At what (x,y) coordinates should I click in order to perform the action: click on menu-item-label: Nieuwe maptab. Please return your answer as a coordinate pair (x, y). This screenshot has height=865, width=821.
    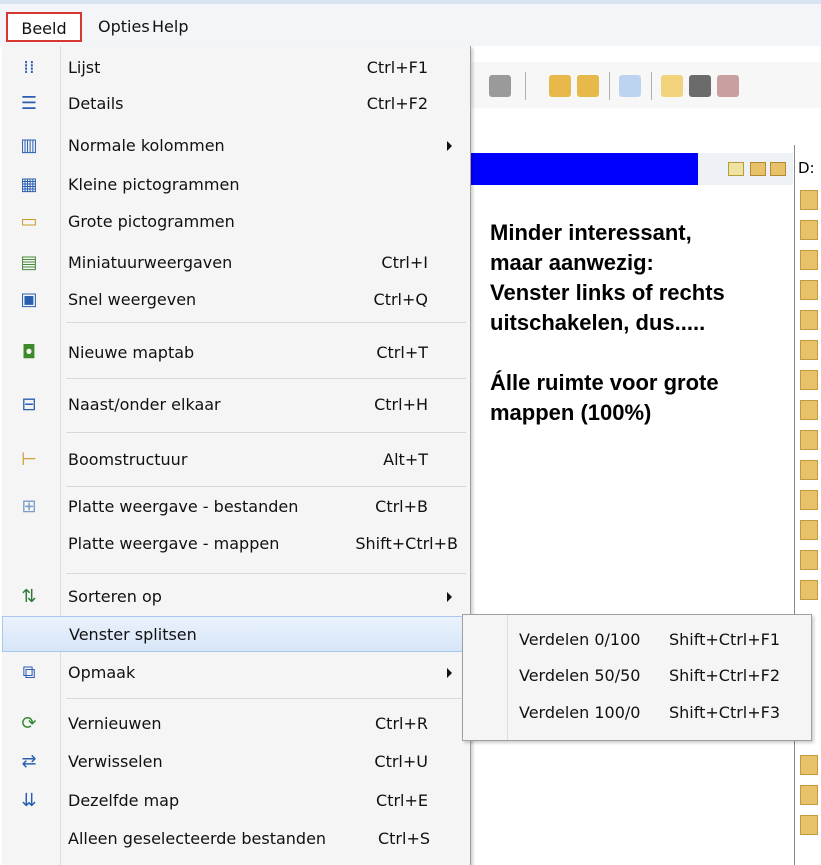
    Looking at the image, I should click on (131, 352).